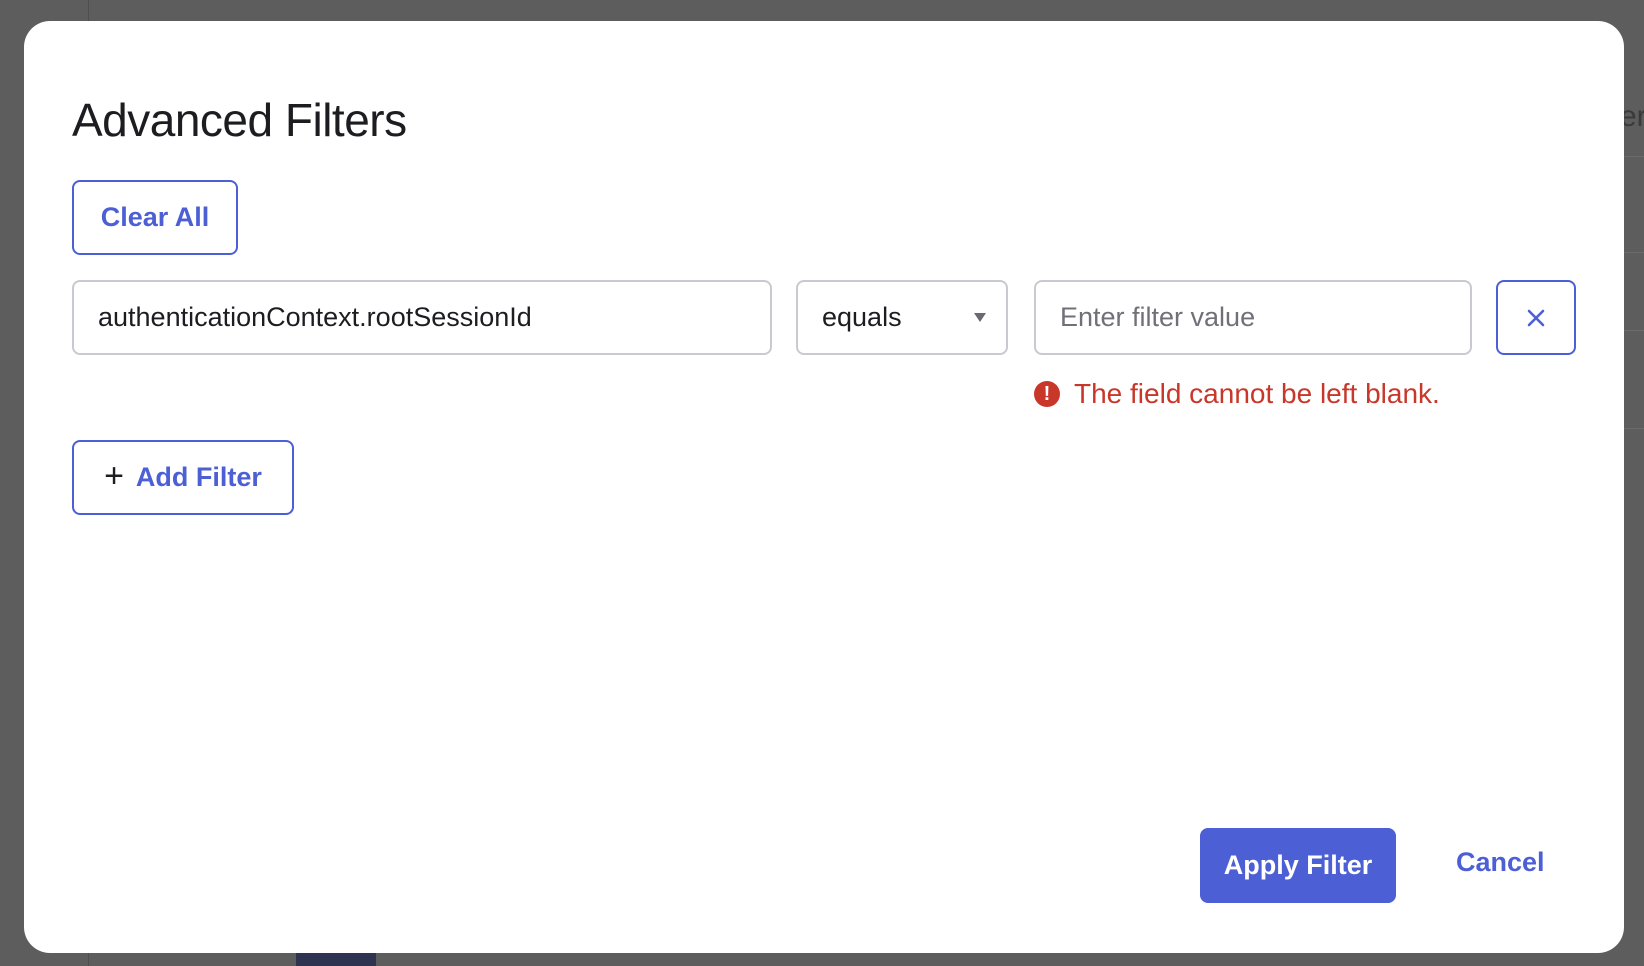  I want to click on caret-down-icon, so click(980, 317).